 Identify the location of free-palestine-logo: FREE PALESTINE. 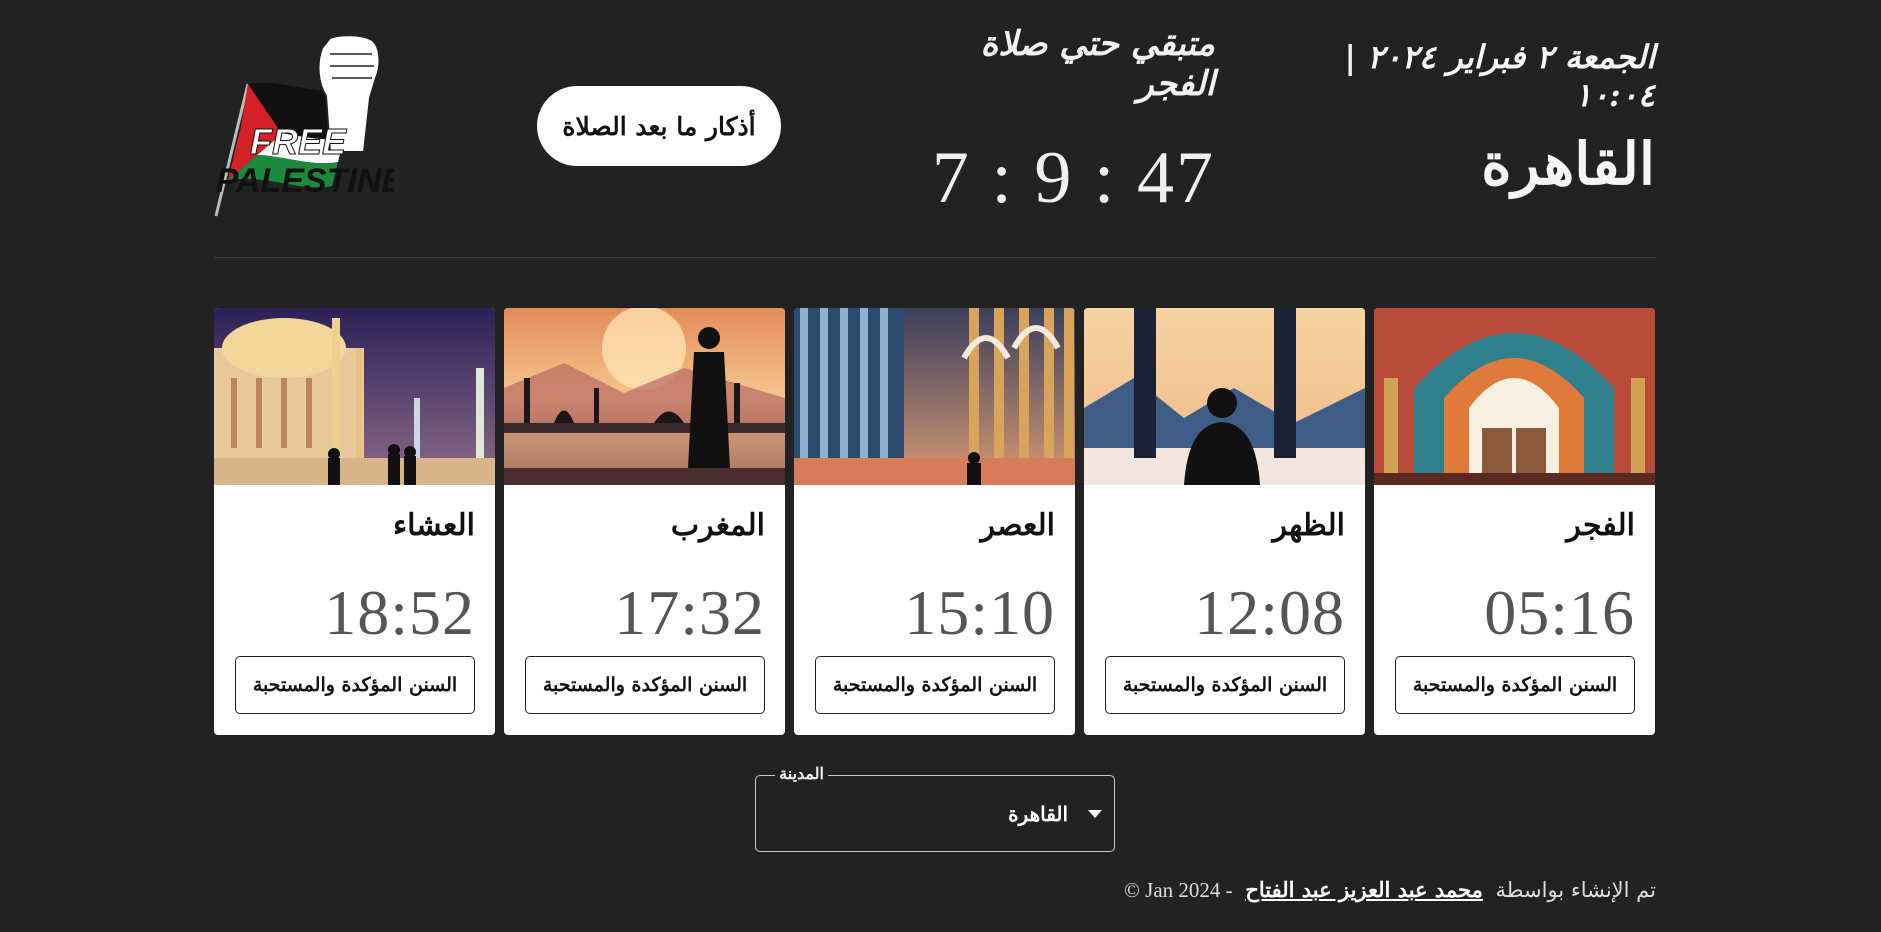
(308, 127).